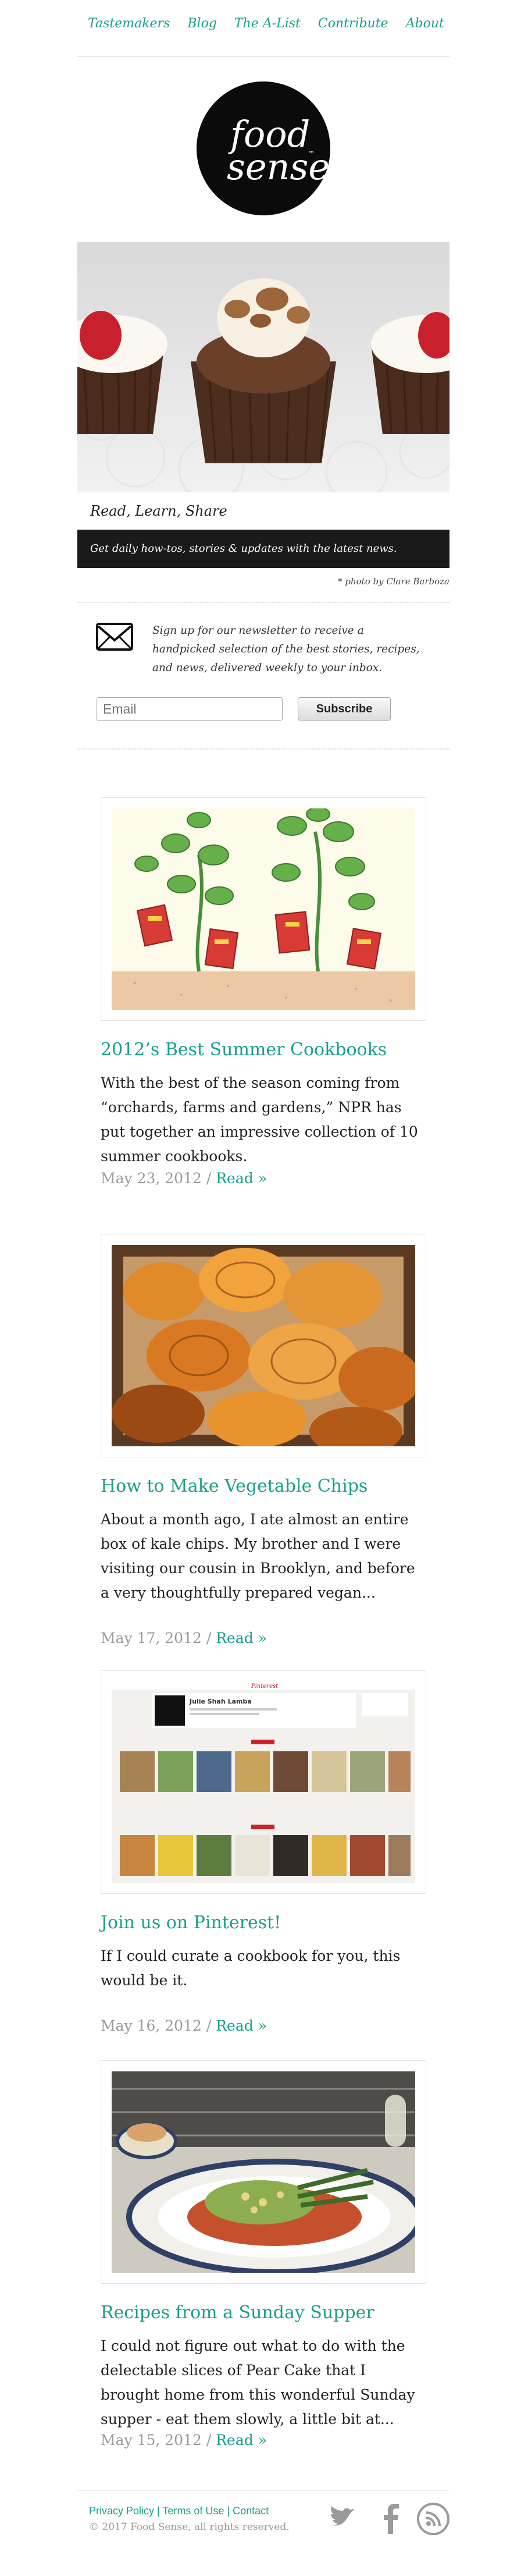  I want to click on food-sense-logo: food sense ™, so click(263, 148).